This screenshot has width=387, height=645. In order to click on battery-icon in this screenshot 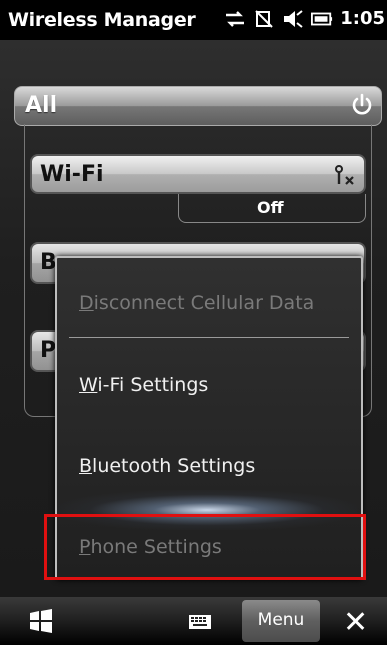, I will do `click(322, 18)`.